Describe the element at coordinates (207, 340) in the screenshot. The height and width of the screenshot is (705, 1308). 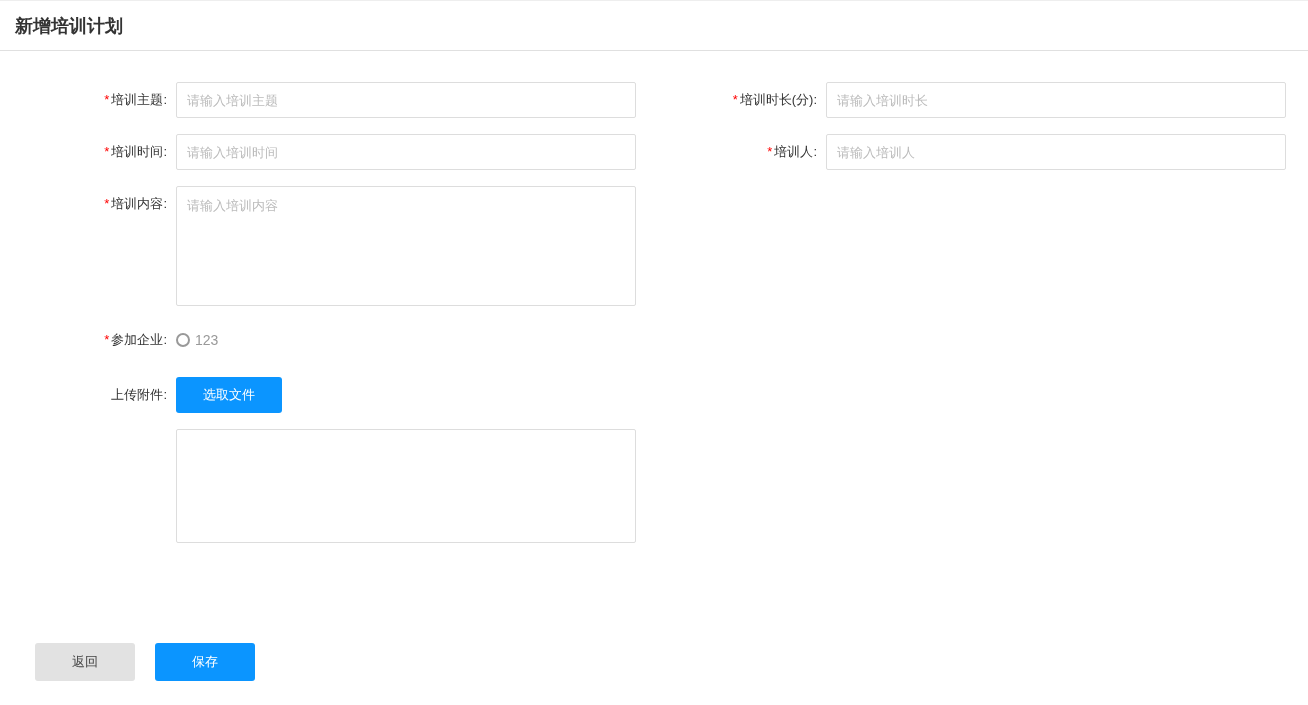
I see `radio-label: 123` at that location.